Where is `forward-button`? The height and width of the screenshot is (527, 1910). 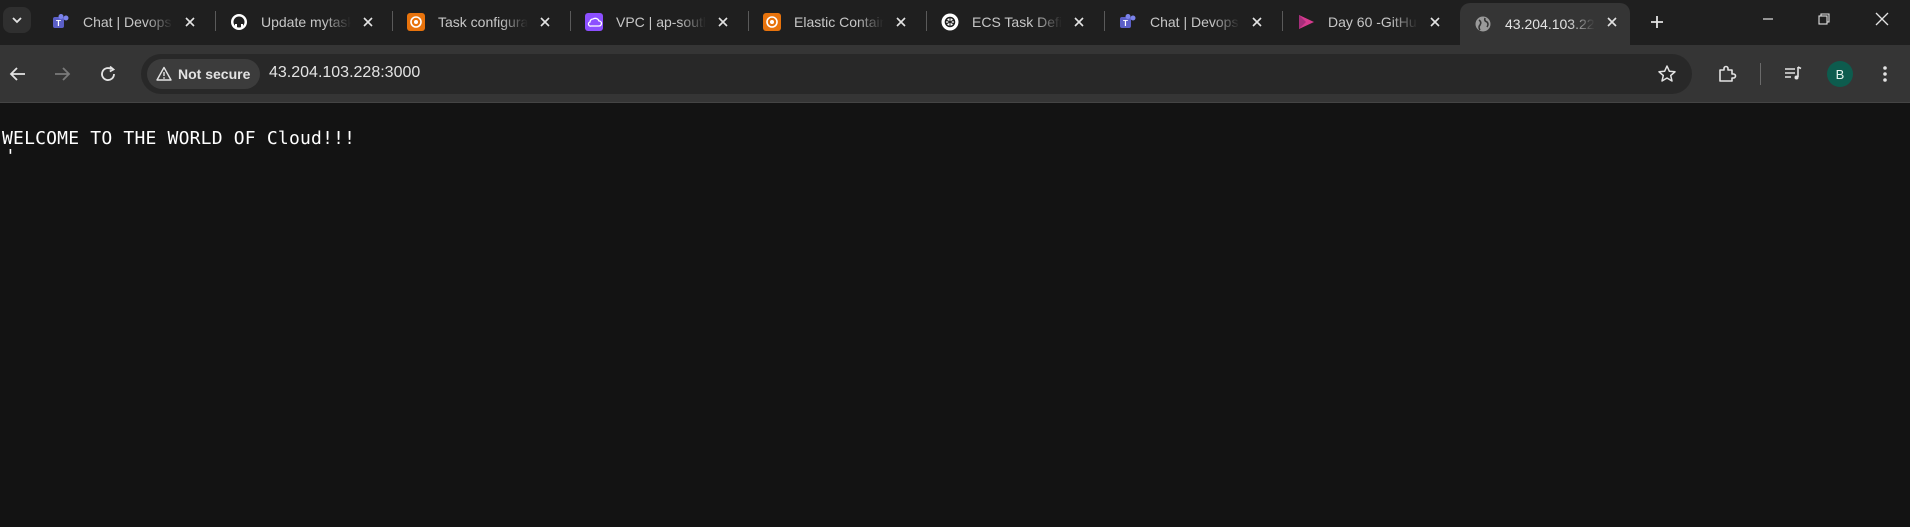
forward-button is located at coordinates (62, 74).